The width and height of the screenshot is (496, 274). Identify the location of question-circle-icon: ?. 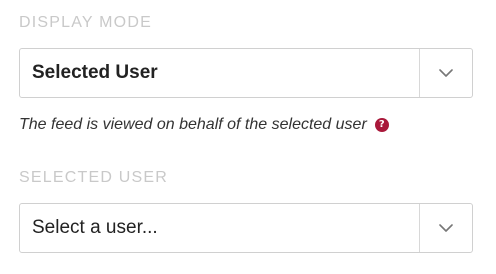
(381, 125).